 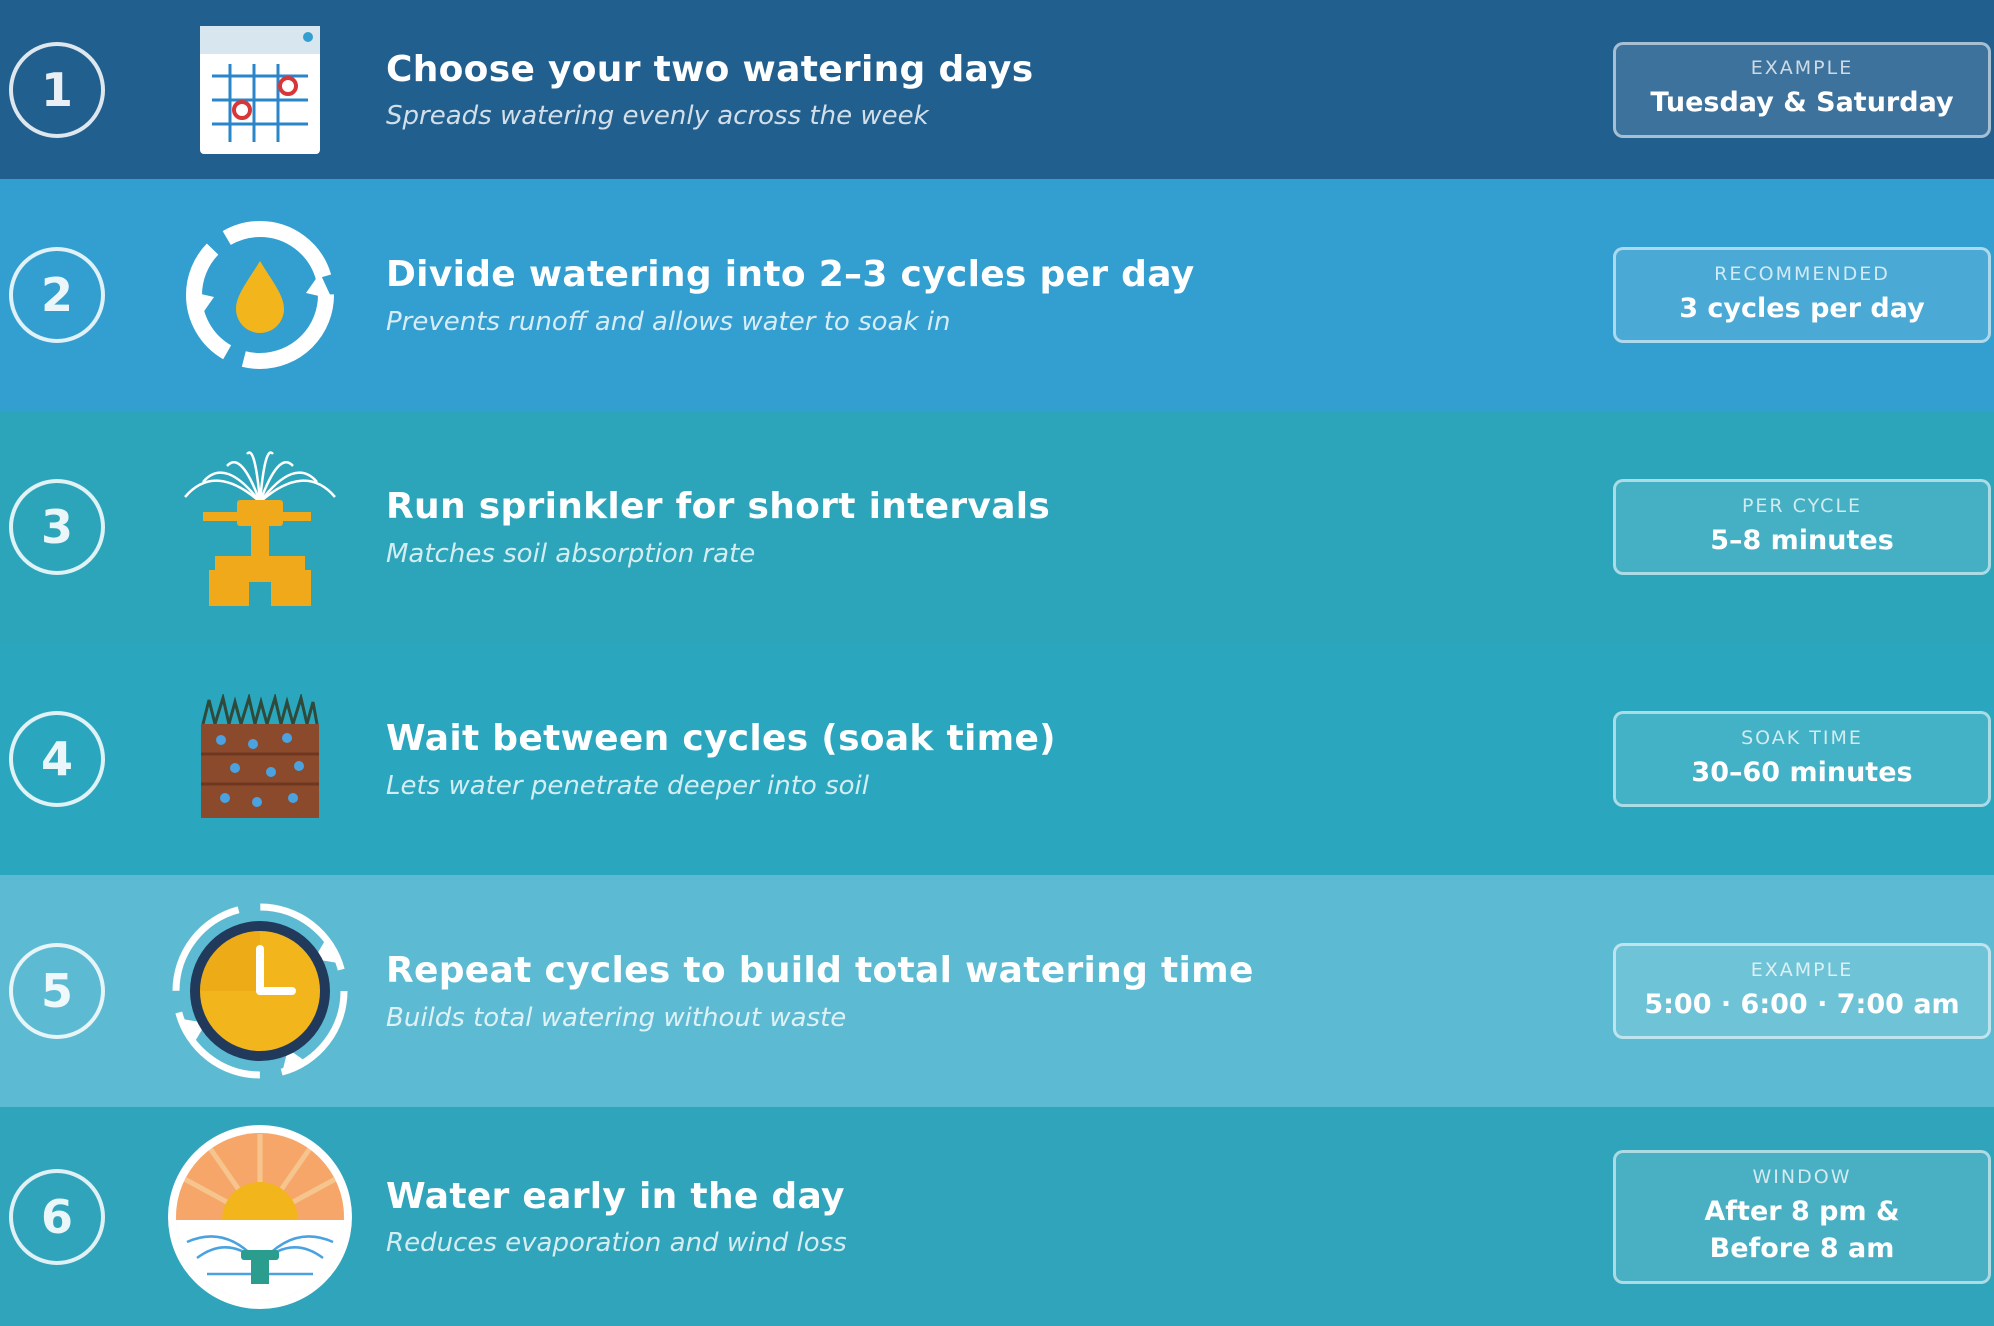 I want to click on step-number-badge: 2, so click(x=57, y=295).